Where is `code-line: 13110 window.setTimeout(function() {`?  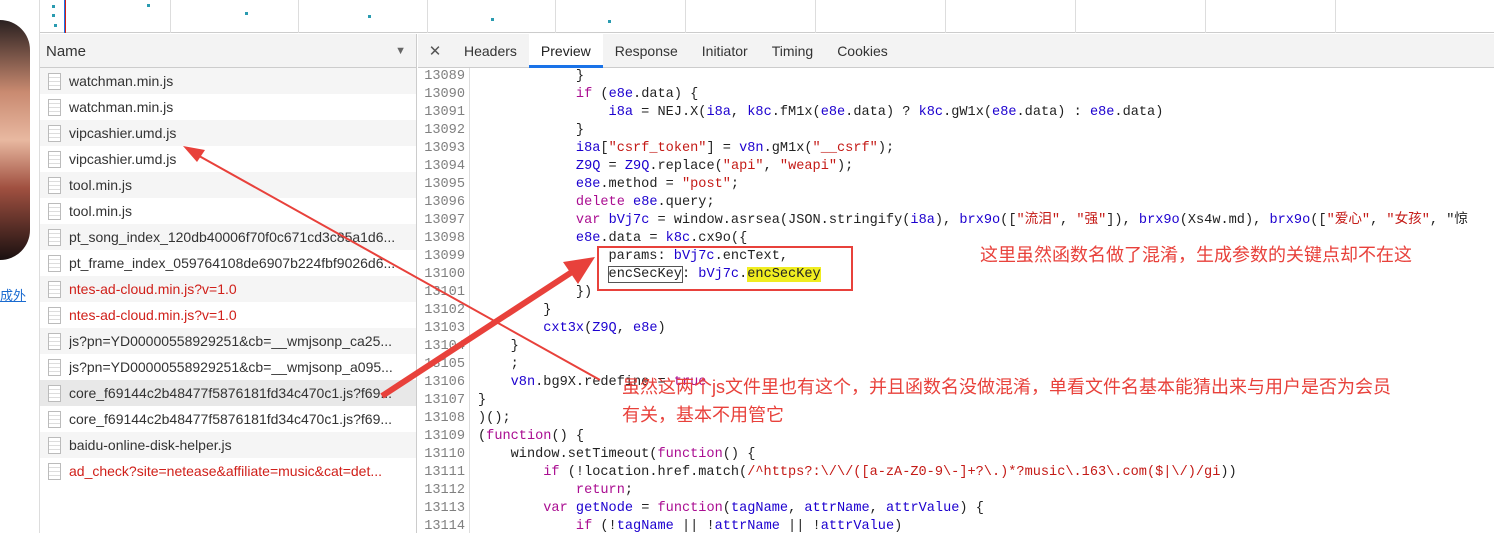 code-line: 13110 window.setTimeout(function() { is located at coordinates (956, 455).